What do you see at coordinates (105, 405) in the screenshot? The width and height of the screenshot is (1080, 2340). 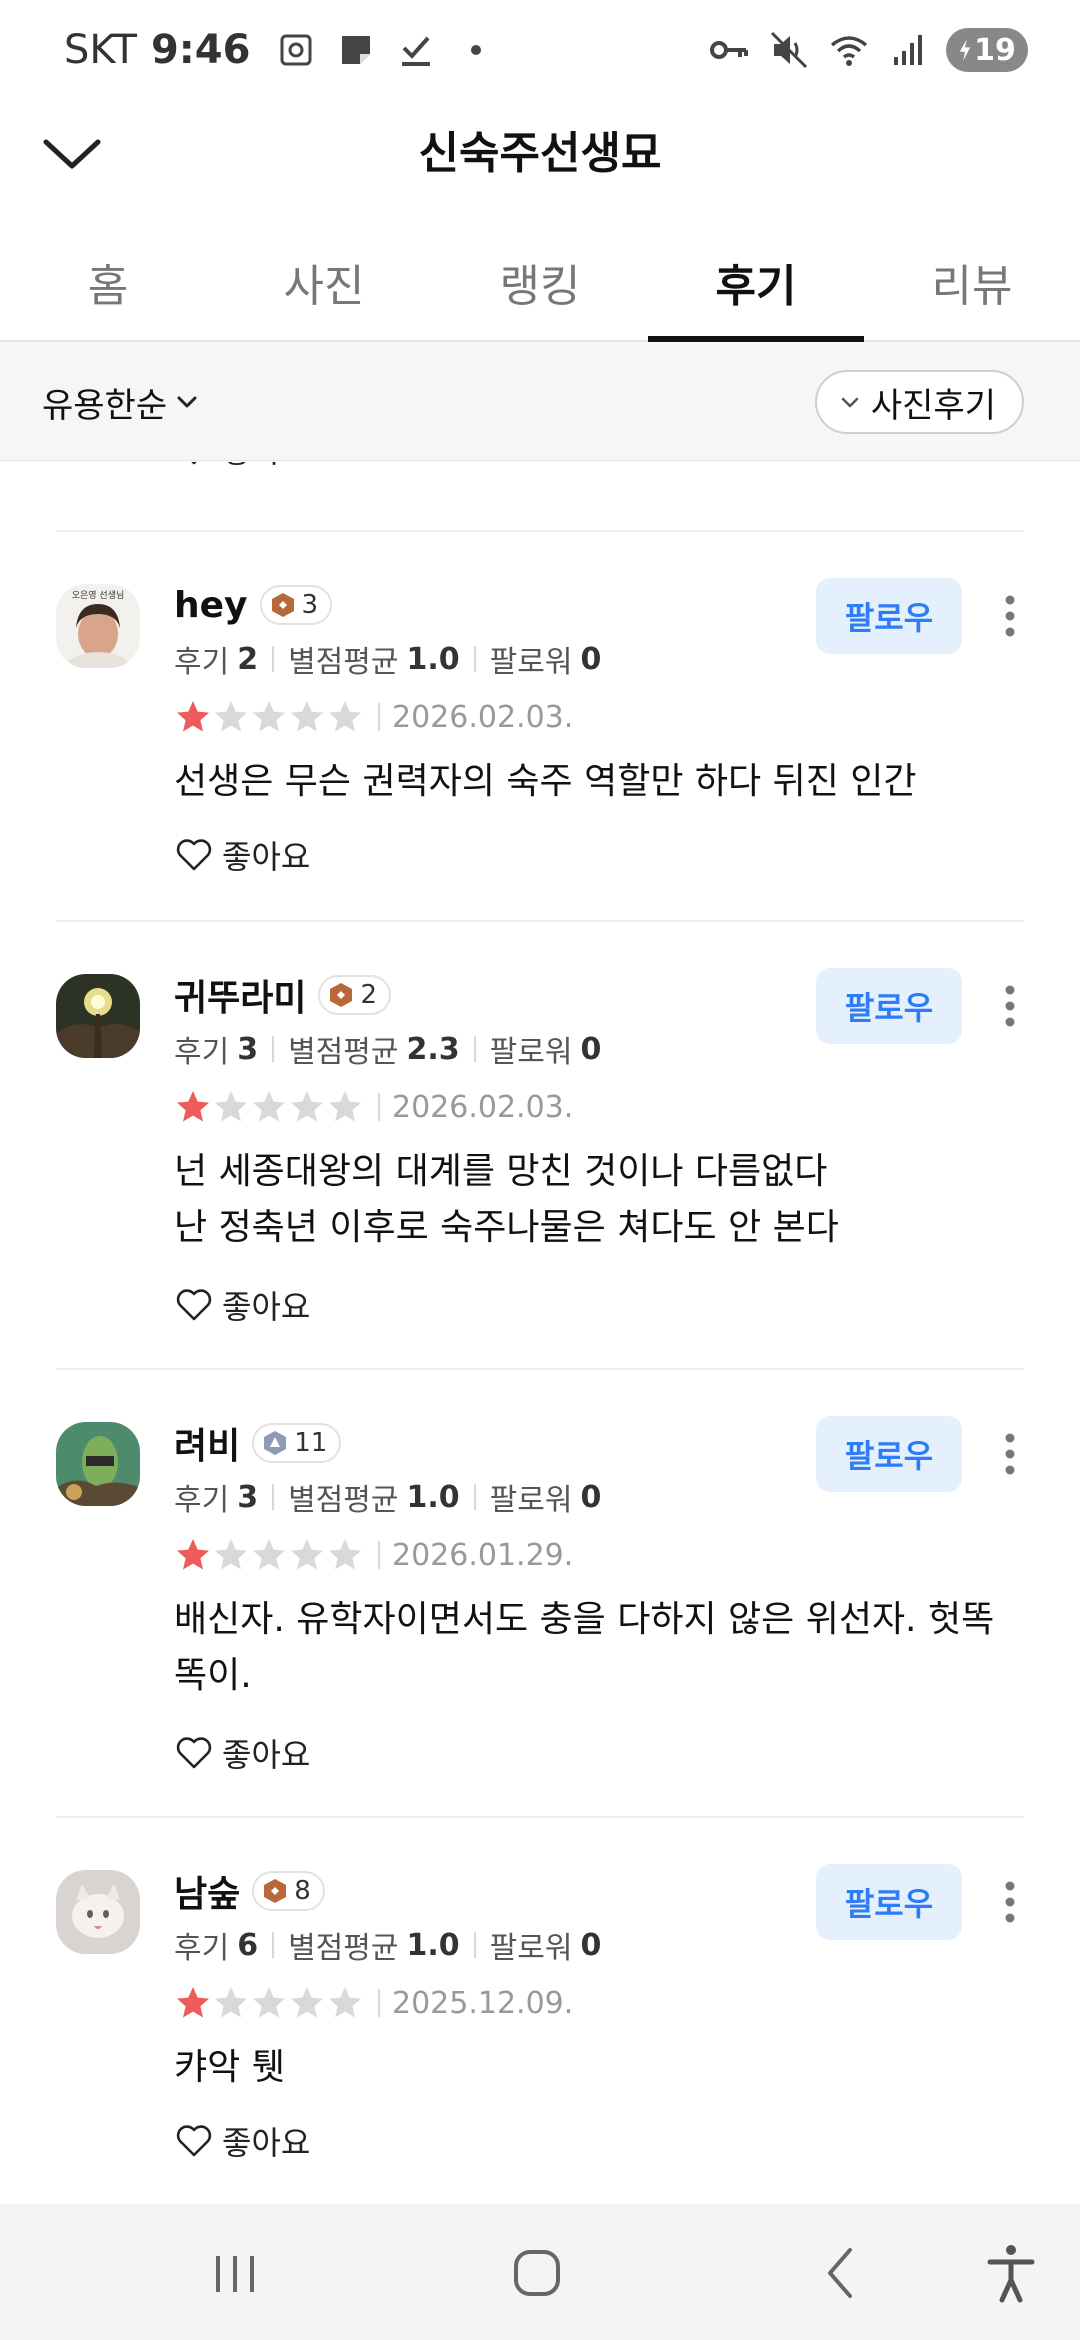 I see `sort-label: 유용한순` at bounding box center [105, 405].